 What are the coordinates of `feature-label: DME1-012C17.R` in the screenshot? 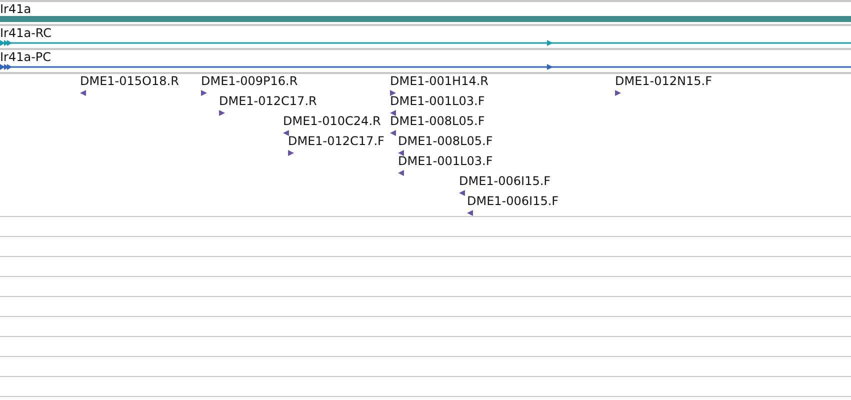 It's located at (268, 101).